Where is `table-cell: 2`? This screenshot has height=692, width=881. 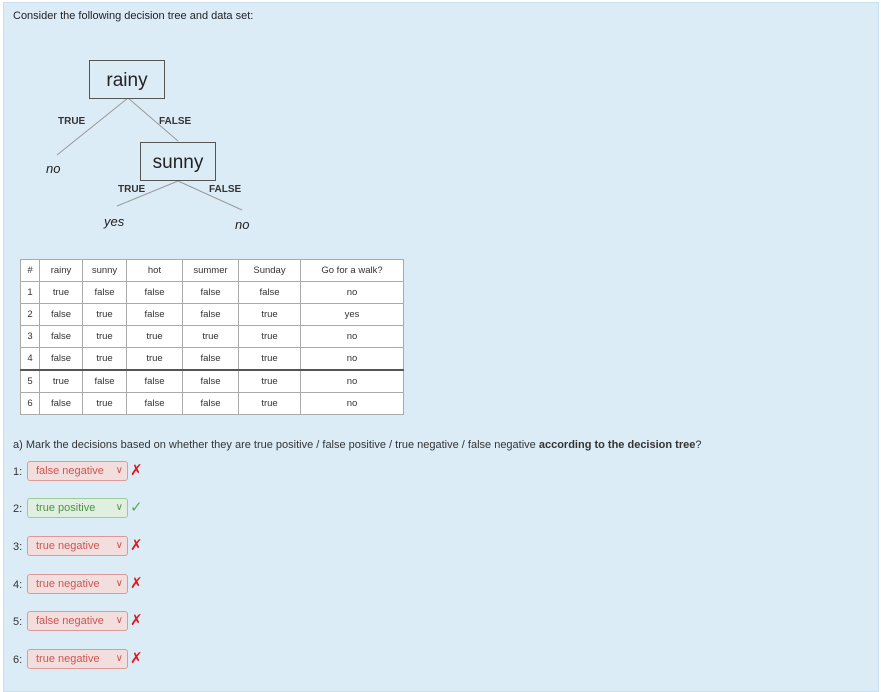
table-cell: 2 is located at coordinates (30, 314).